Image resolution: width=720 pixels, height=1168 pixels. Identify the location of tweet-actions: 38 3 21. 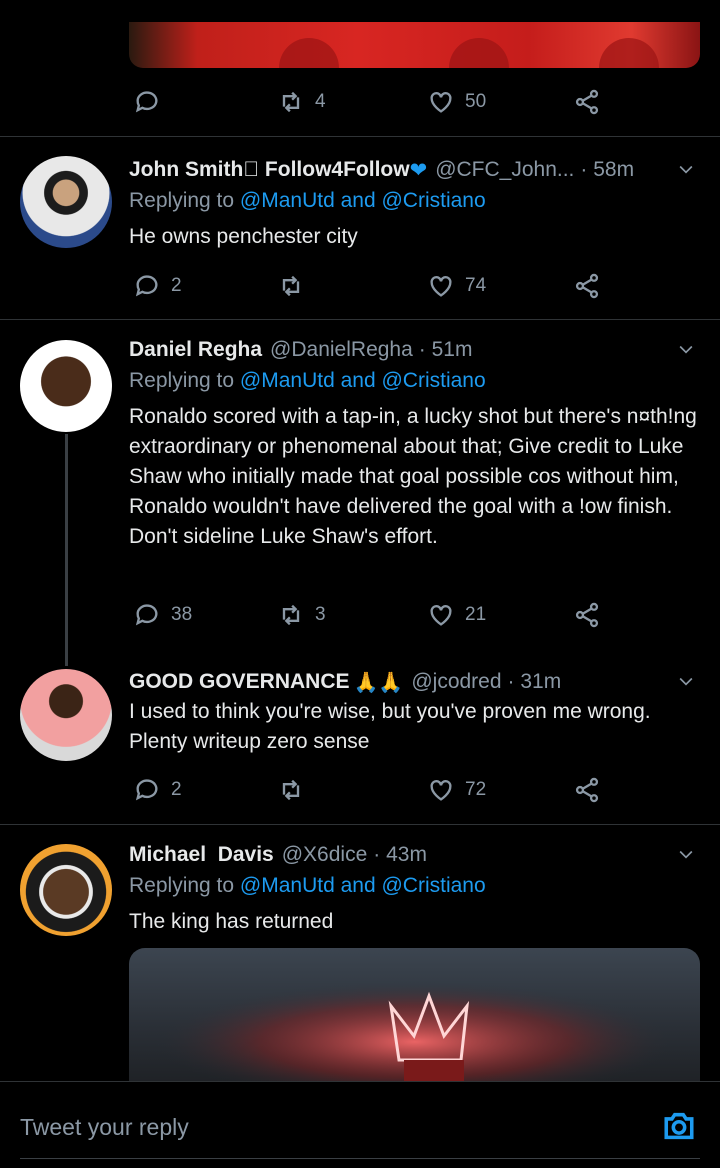
(373, 615).